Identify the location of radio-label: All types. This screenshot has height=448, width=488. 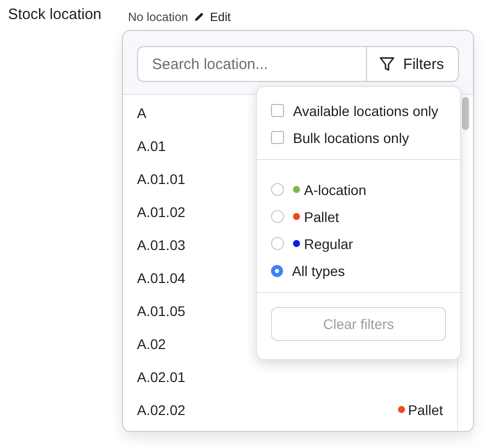
(318, 270).